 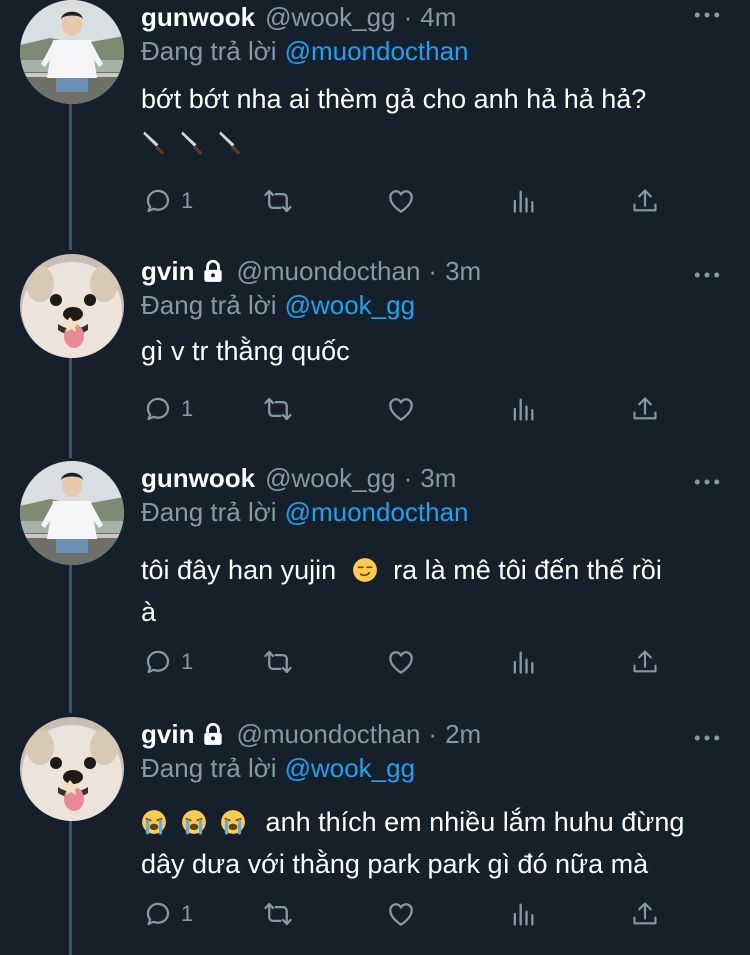 I want to click on replying-to: Đang trả lời @muondocthan, so click(x=305, y=51).